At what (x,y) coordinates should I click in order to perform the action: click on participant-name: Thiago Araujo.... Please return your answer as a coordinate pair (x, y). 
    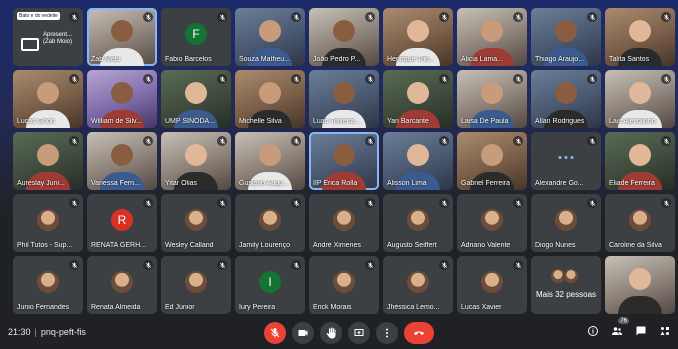
    Looking at the image, I should click on (560, 59).